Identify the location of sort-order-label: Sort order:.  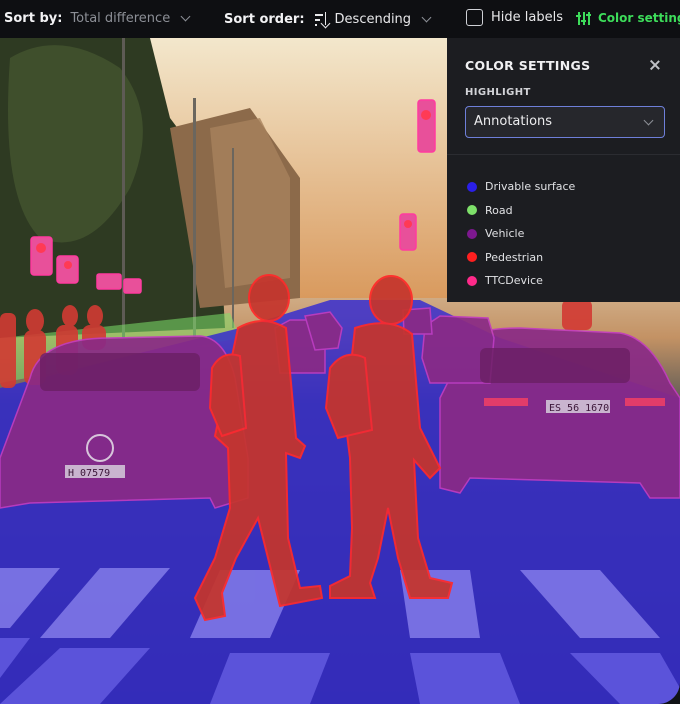
(264, 19).